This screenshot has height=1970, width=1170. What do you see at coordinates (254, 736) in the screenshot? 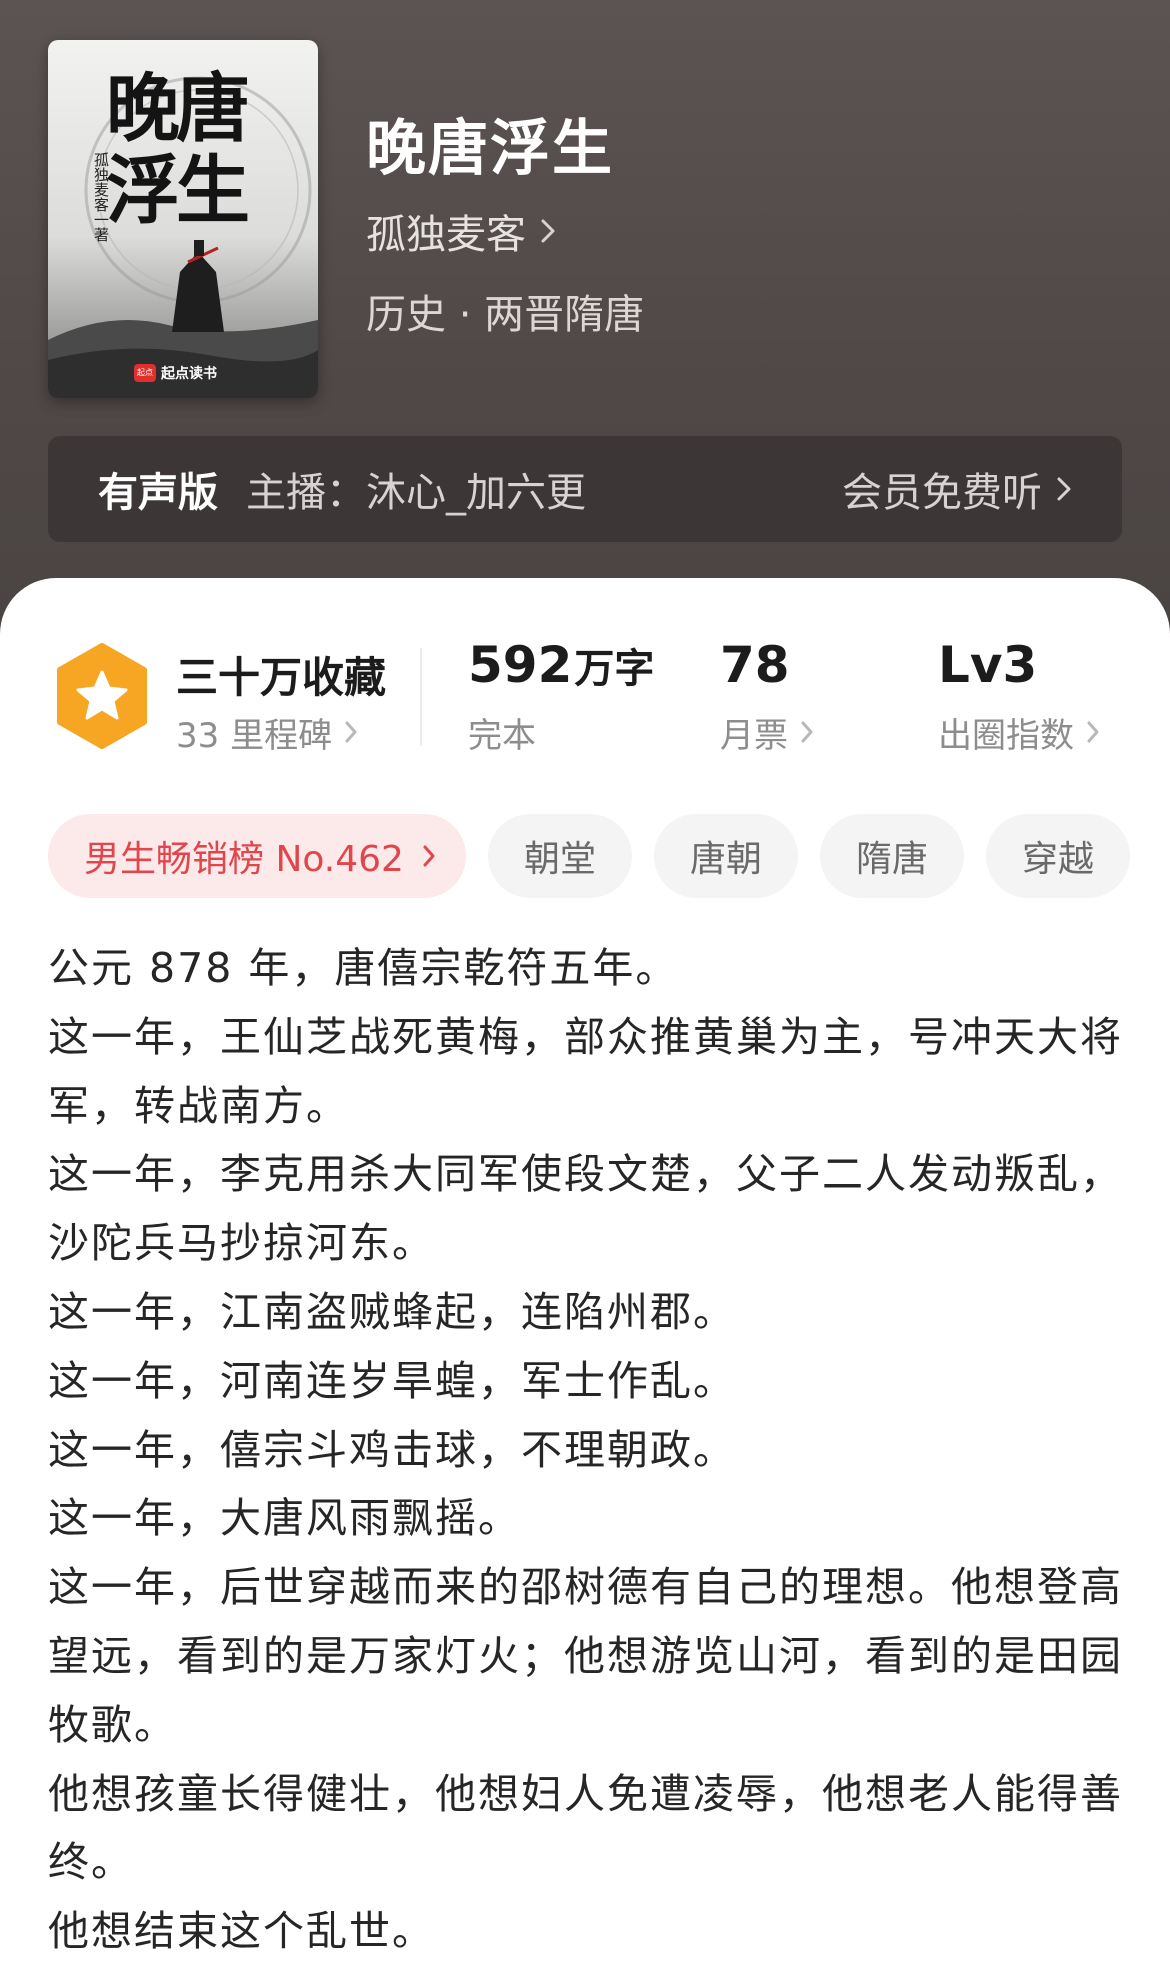
I see `milestones-label: 33 里程碑` at bounding box center [254, 736].